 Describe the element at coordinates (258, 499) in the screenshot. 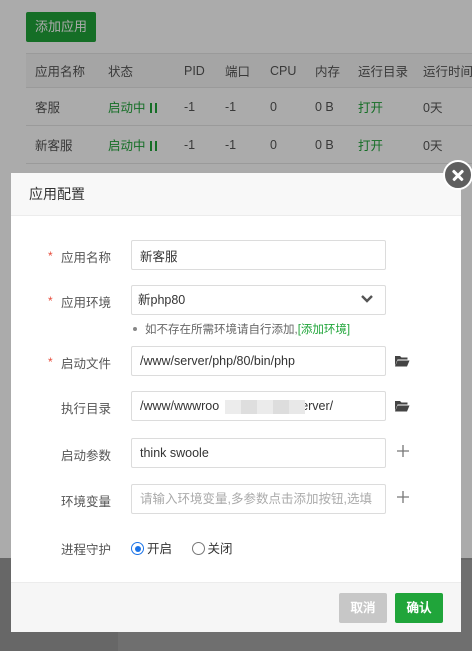

I see `env-vars-input` at that location.